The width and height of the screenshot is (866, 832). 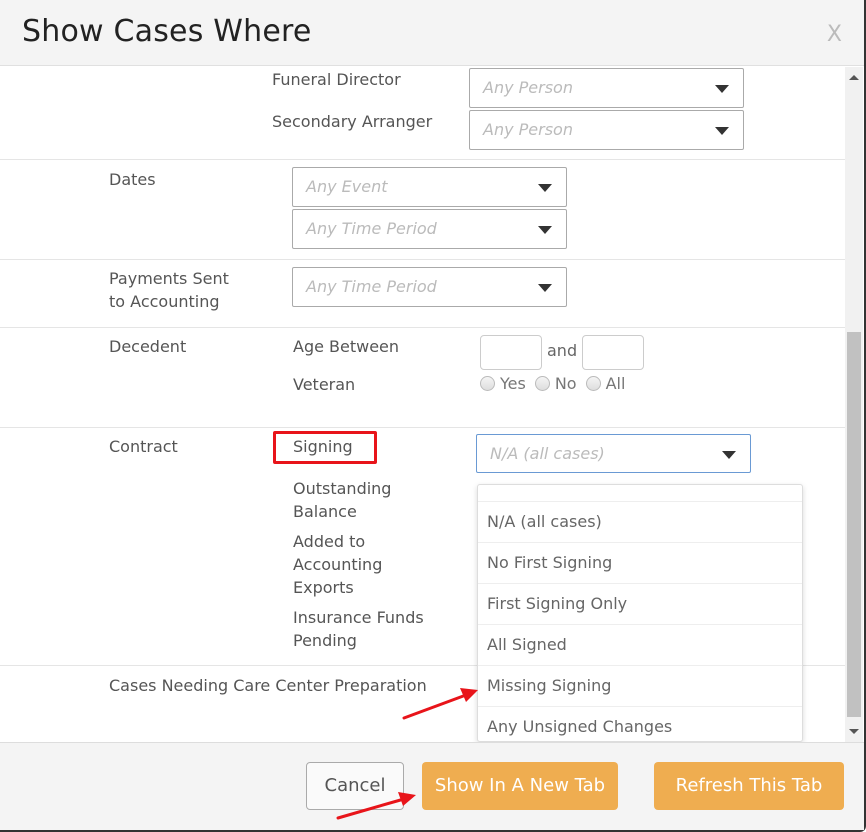 What do you see at coordinates (613, 453) in the screenshot?
I see `signing-select: N/A (all cases)` at bounding box center [613, 453].